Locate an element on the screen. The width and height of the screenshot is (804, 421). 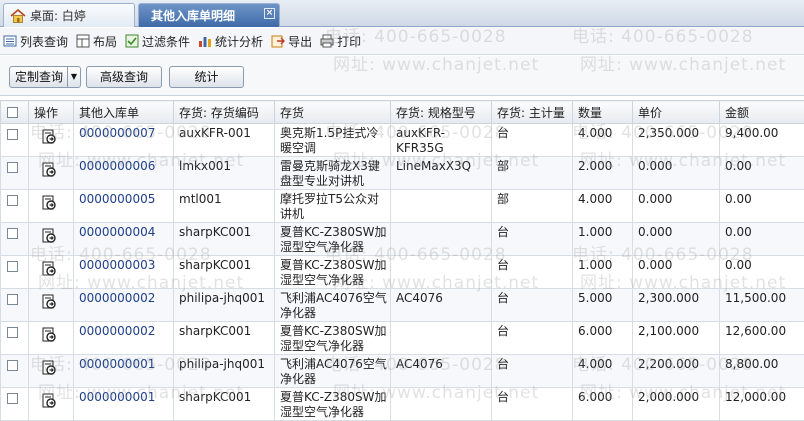
cell-doc-no: 0000000006 is located at coordinates (123, 173).